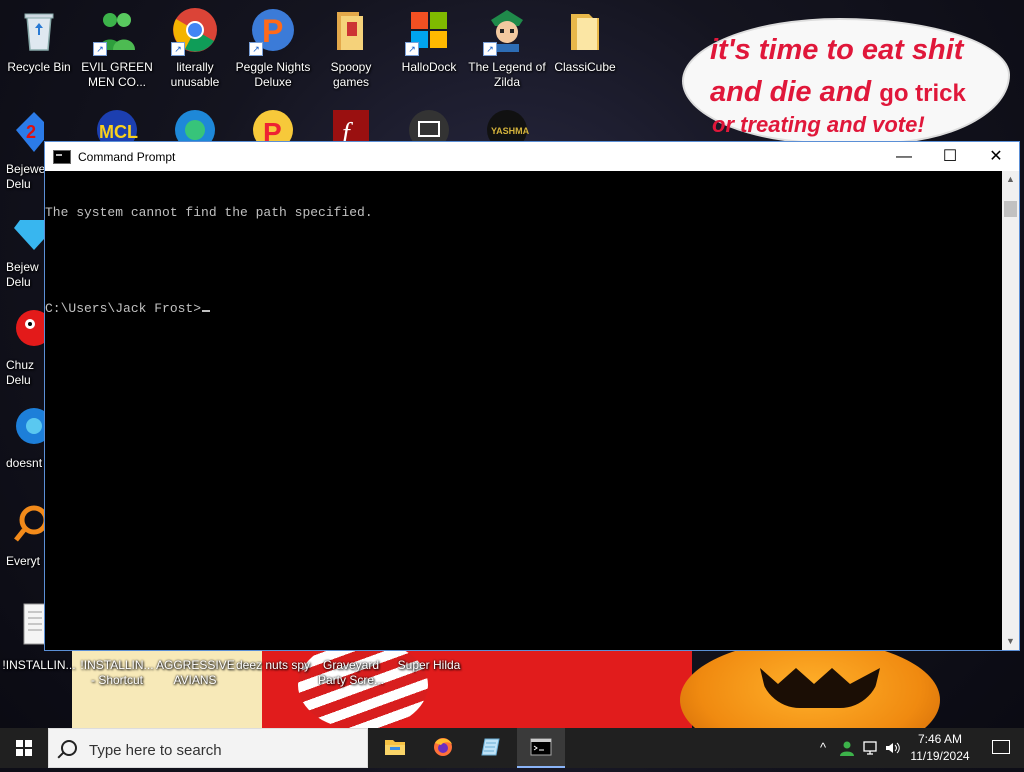 The height and width of the screenshot is (772, 1024). What do you see at coordinates (27, 328) in the screenshot?
I see `chuzzle-icon` at bounding box center [27, 328].